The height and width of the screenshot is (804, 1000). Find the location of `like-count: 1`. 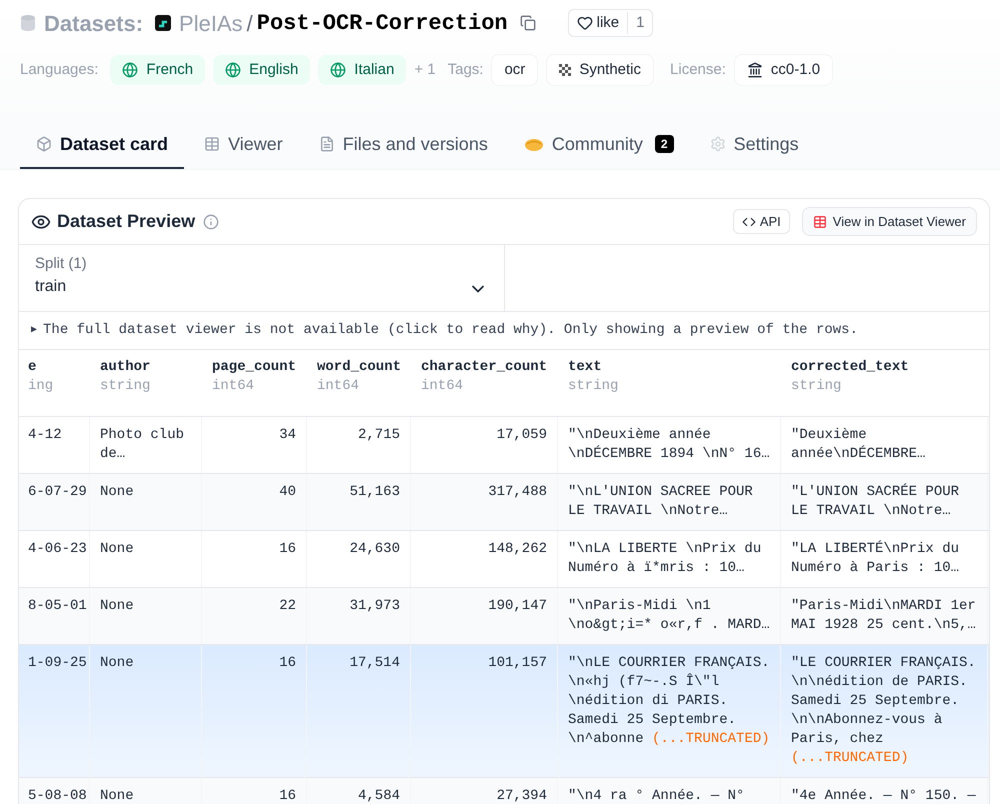

like-count: 1 is located at coordinates (639, 23).